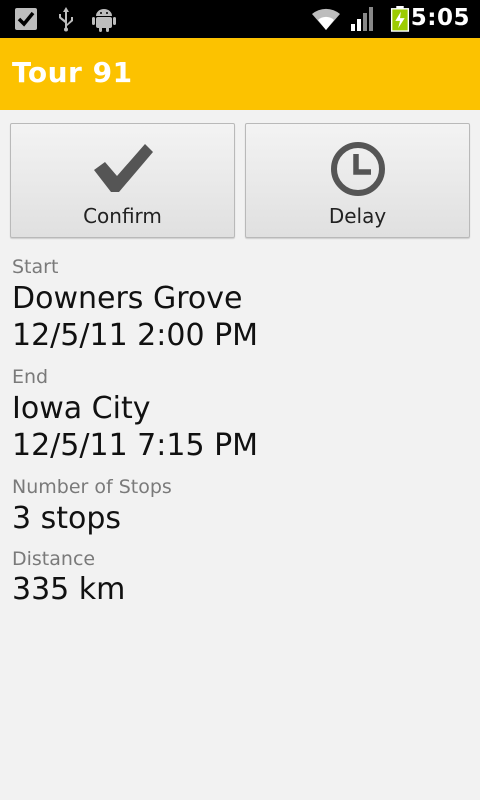 The height and width of the screenshot is (800, 480). What do you see at coordinates (66, 19) in the screenshot?
I see `usb-icon` at bounding box center [66, 19].